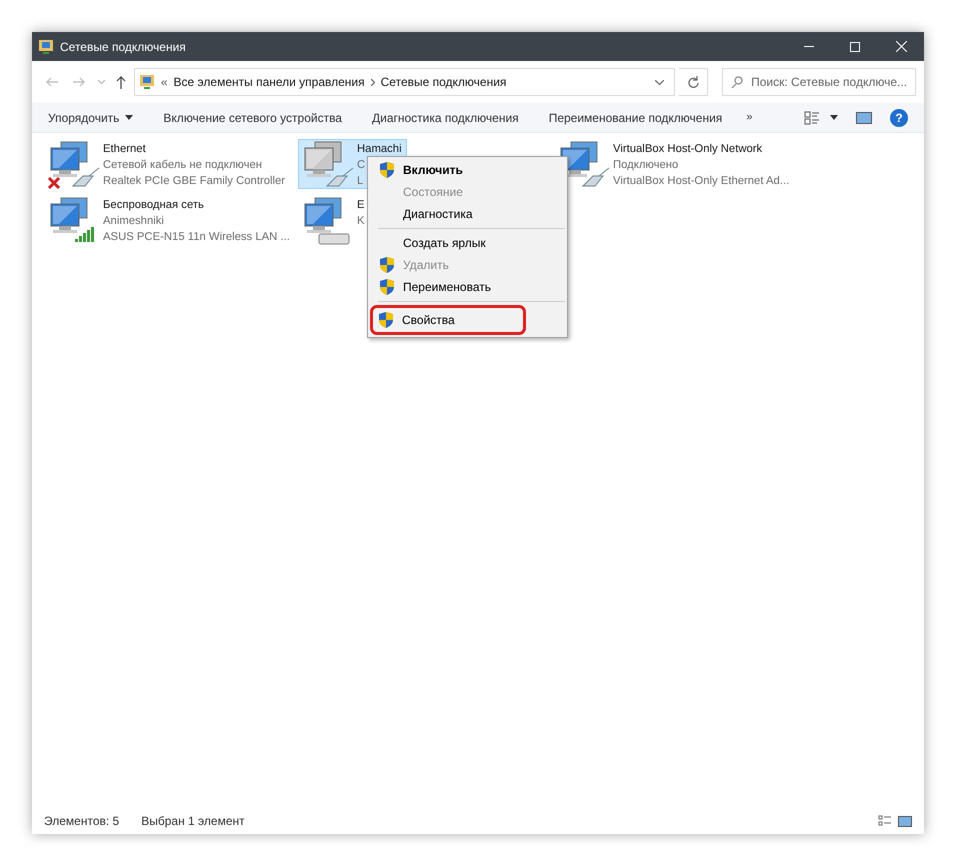  Describe the element at coordinates (91, 117) in the screenshot. I see `toolbar-button: Упорядочить` at that location.